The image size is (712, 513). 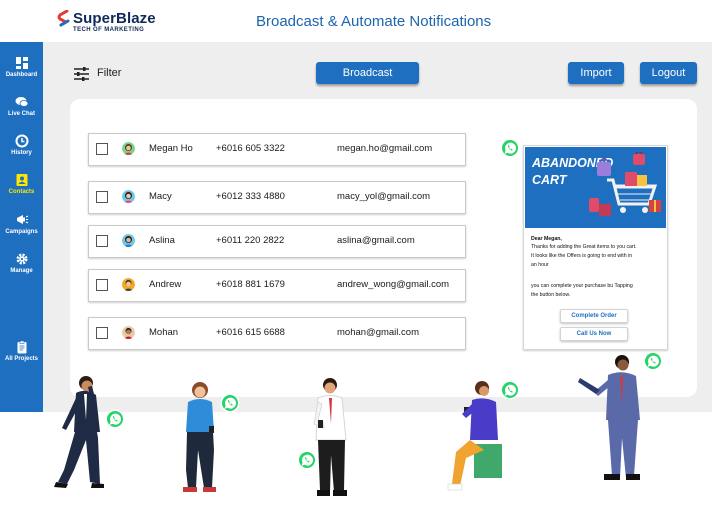 I want to click on contact-row: Mohan +6016 615 6688 mohan@gmail.com, so click(x=277, y=333).